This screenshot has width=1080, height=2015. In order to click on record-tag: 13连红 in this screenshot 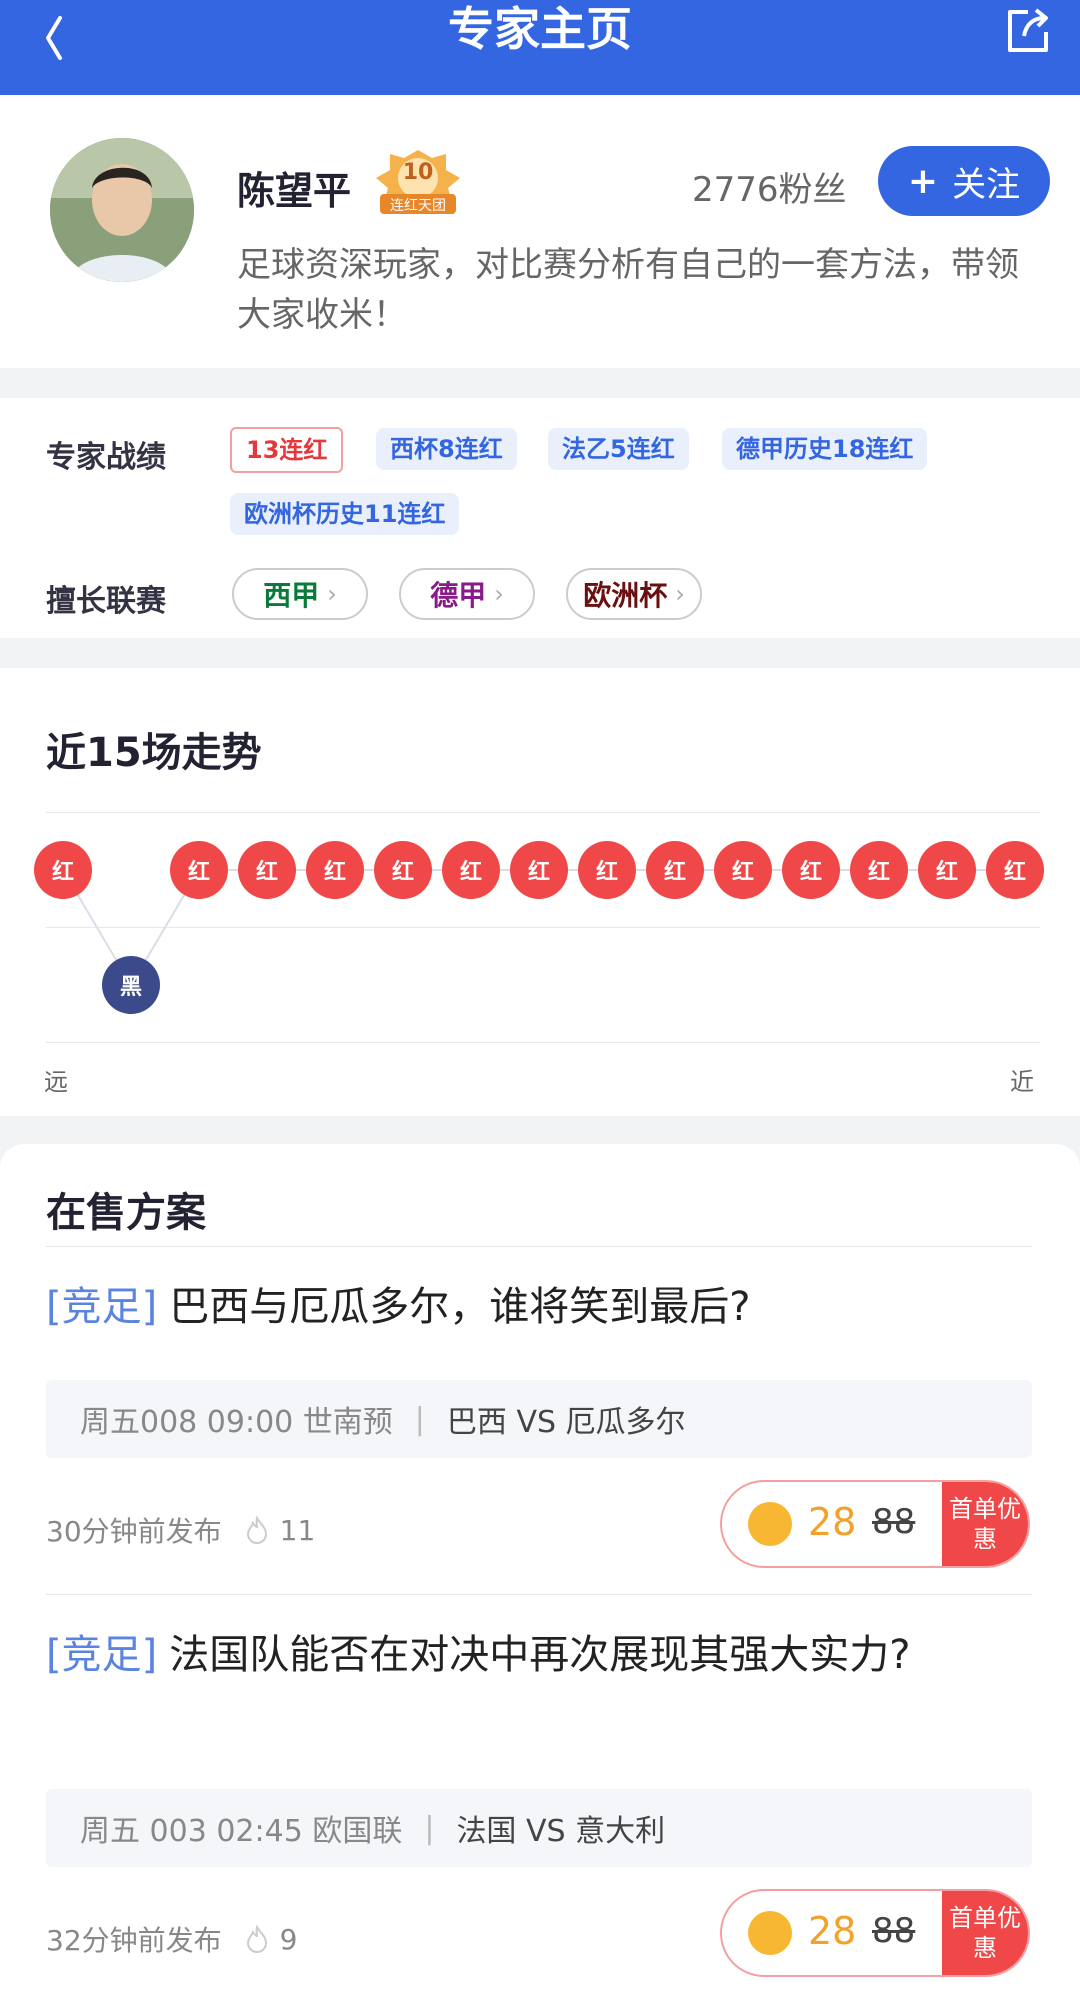, I will do `click(287, 450)`.